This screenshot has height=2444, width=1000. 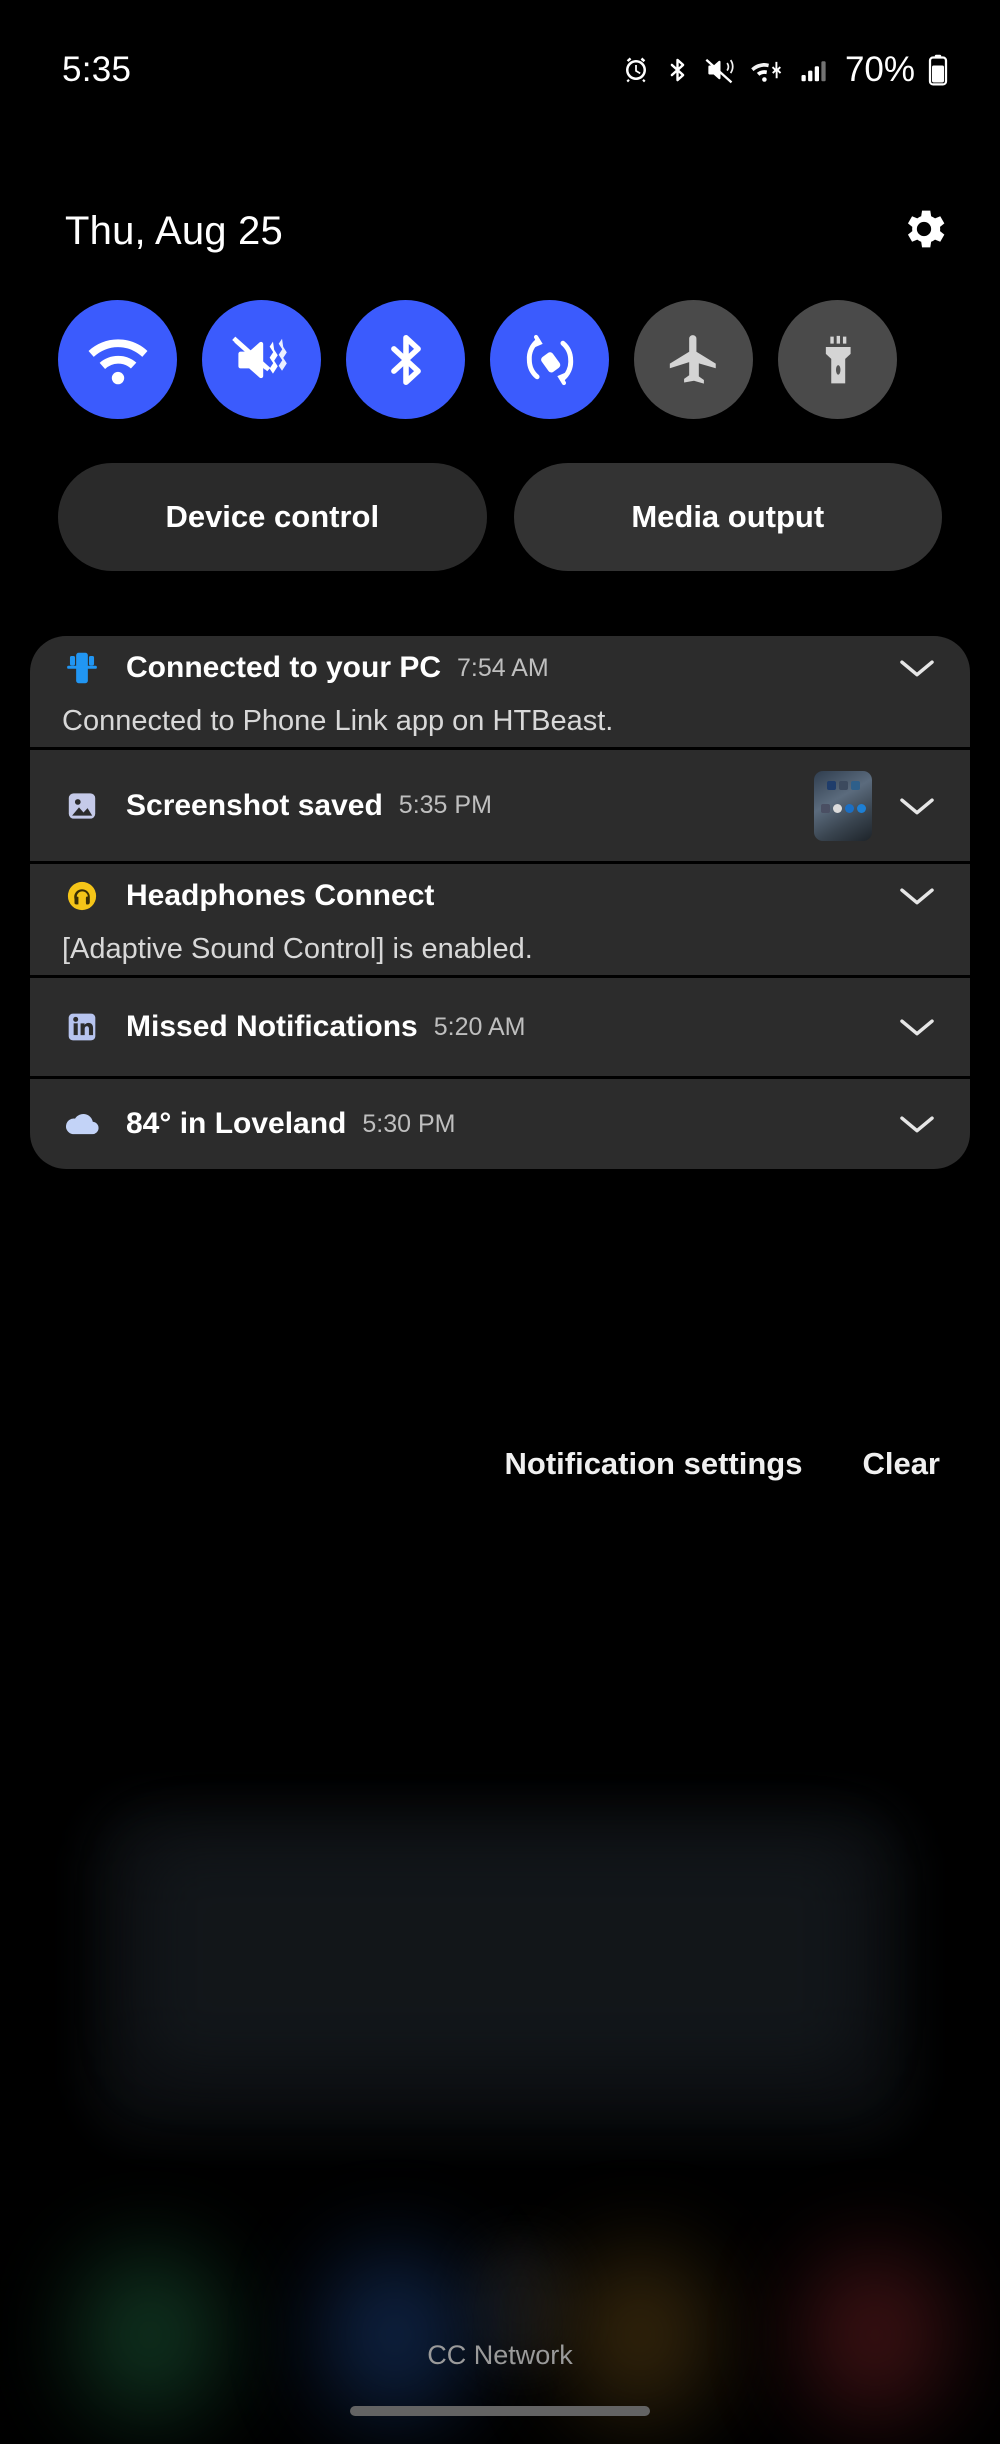 What do you see at coordinates (720, 70) in the screenshot?
I see `vibrate-mute-icon` at bounding box center [720, 70].